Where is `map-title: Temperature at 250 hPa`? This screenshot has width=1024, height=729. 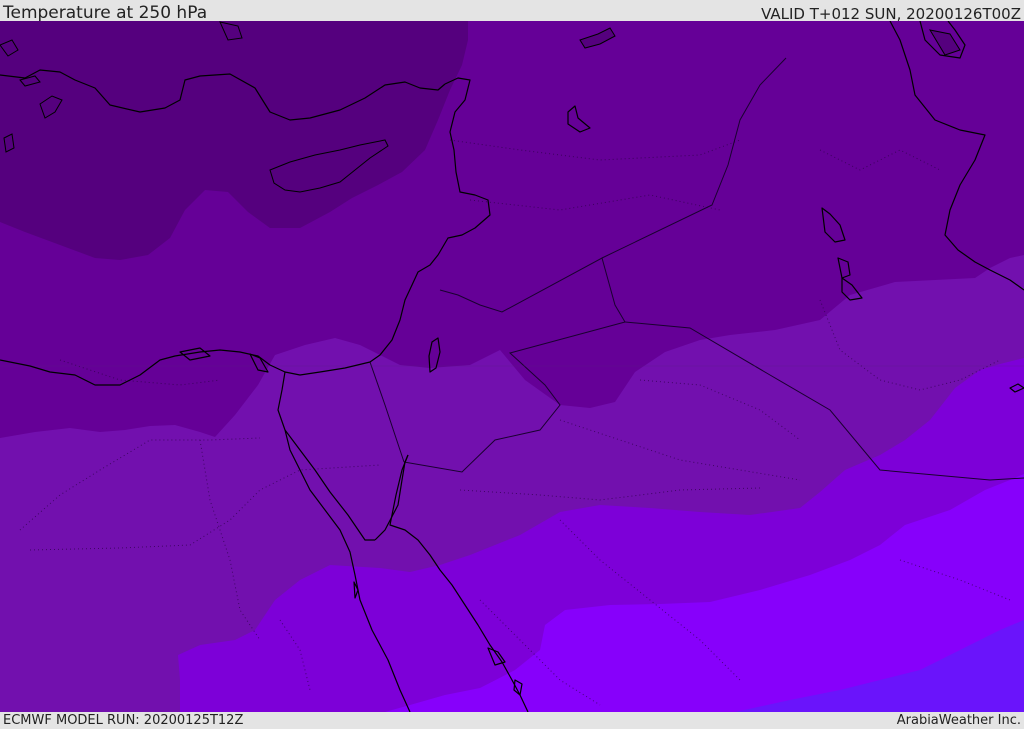 map-title: Temperature at 250 hPa is located at coordinates (105, 13).